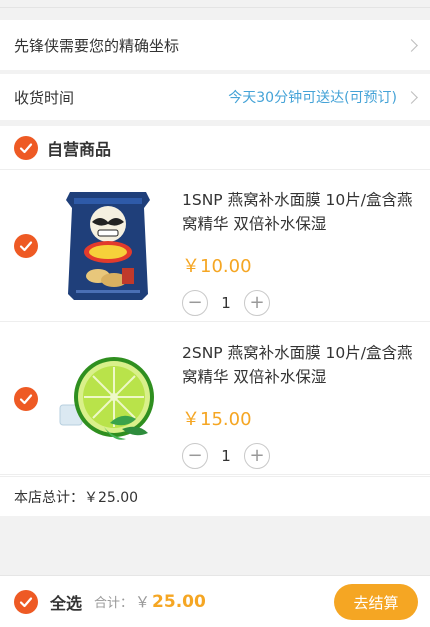 This screenshot has width=430, height=627. Describe the element at coordinates (217, 419) in the screenshot. I see `item-price: ￥15.00` at that location.